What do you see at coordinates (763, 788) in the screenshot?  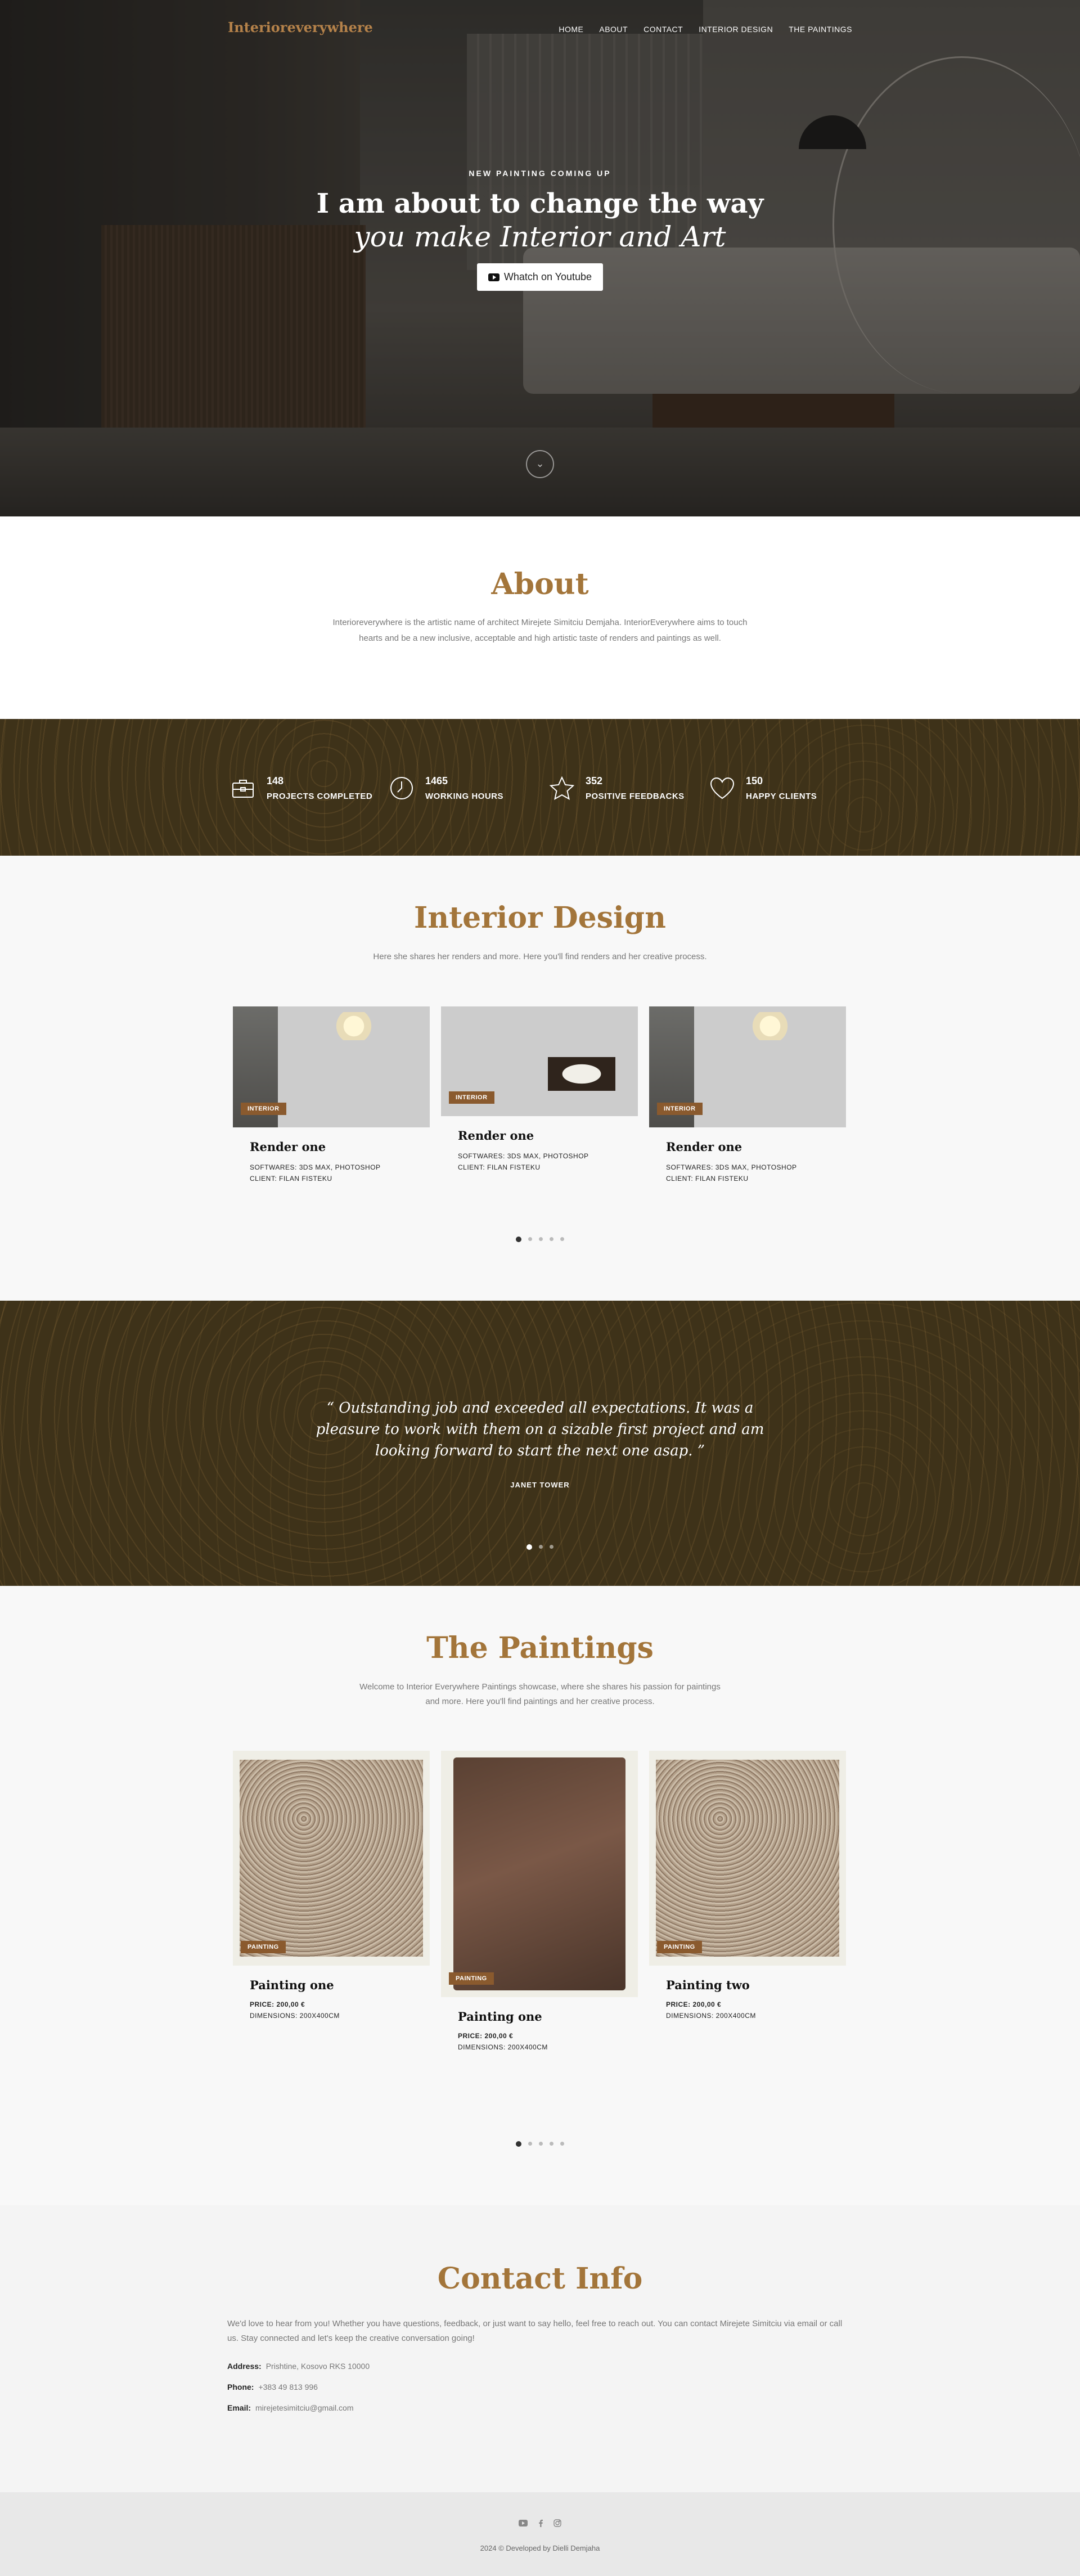 I see `stat-clients: 150 HAPPY CLIENTS` at bounding box center [763, 788].